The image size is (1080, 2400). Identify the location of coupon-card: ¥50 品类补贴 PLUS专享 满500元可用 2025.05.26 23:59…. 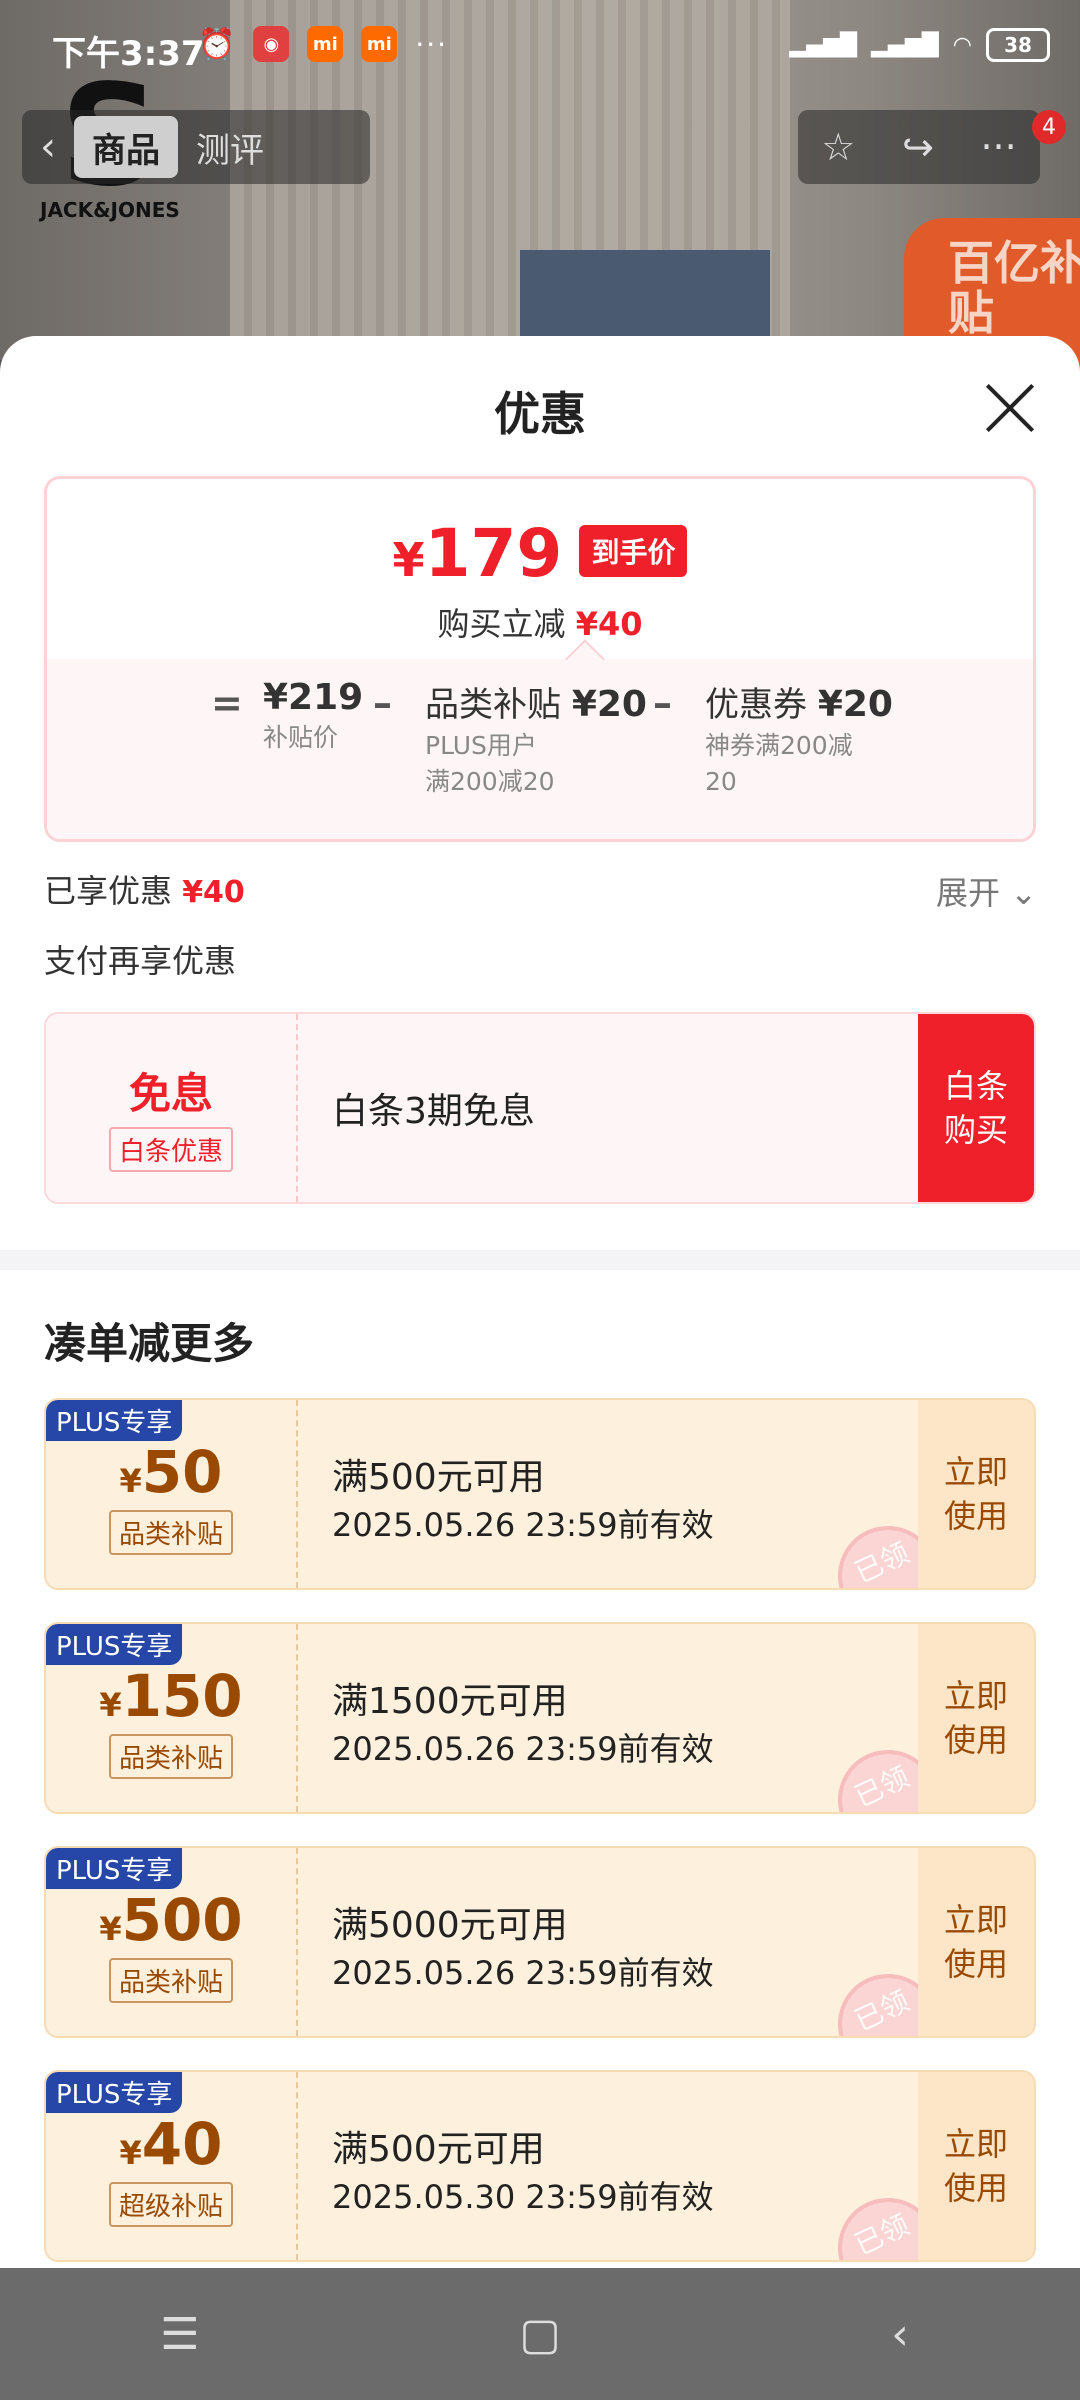
(540, 1494).